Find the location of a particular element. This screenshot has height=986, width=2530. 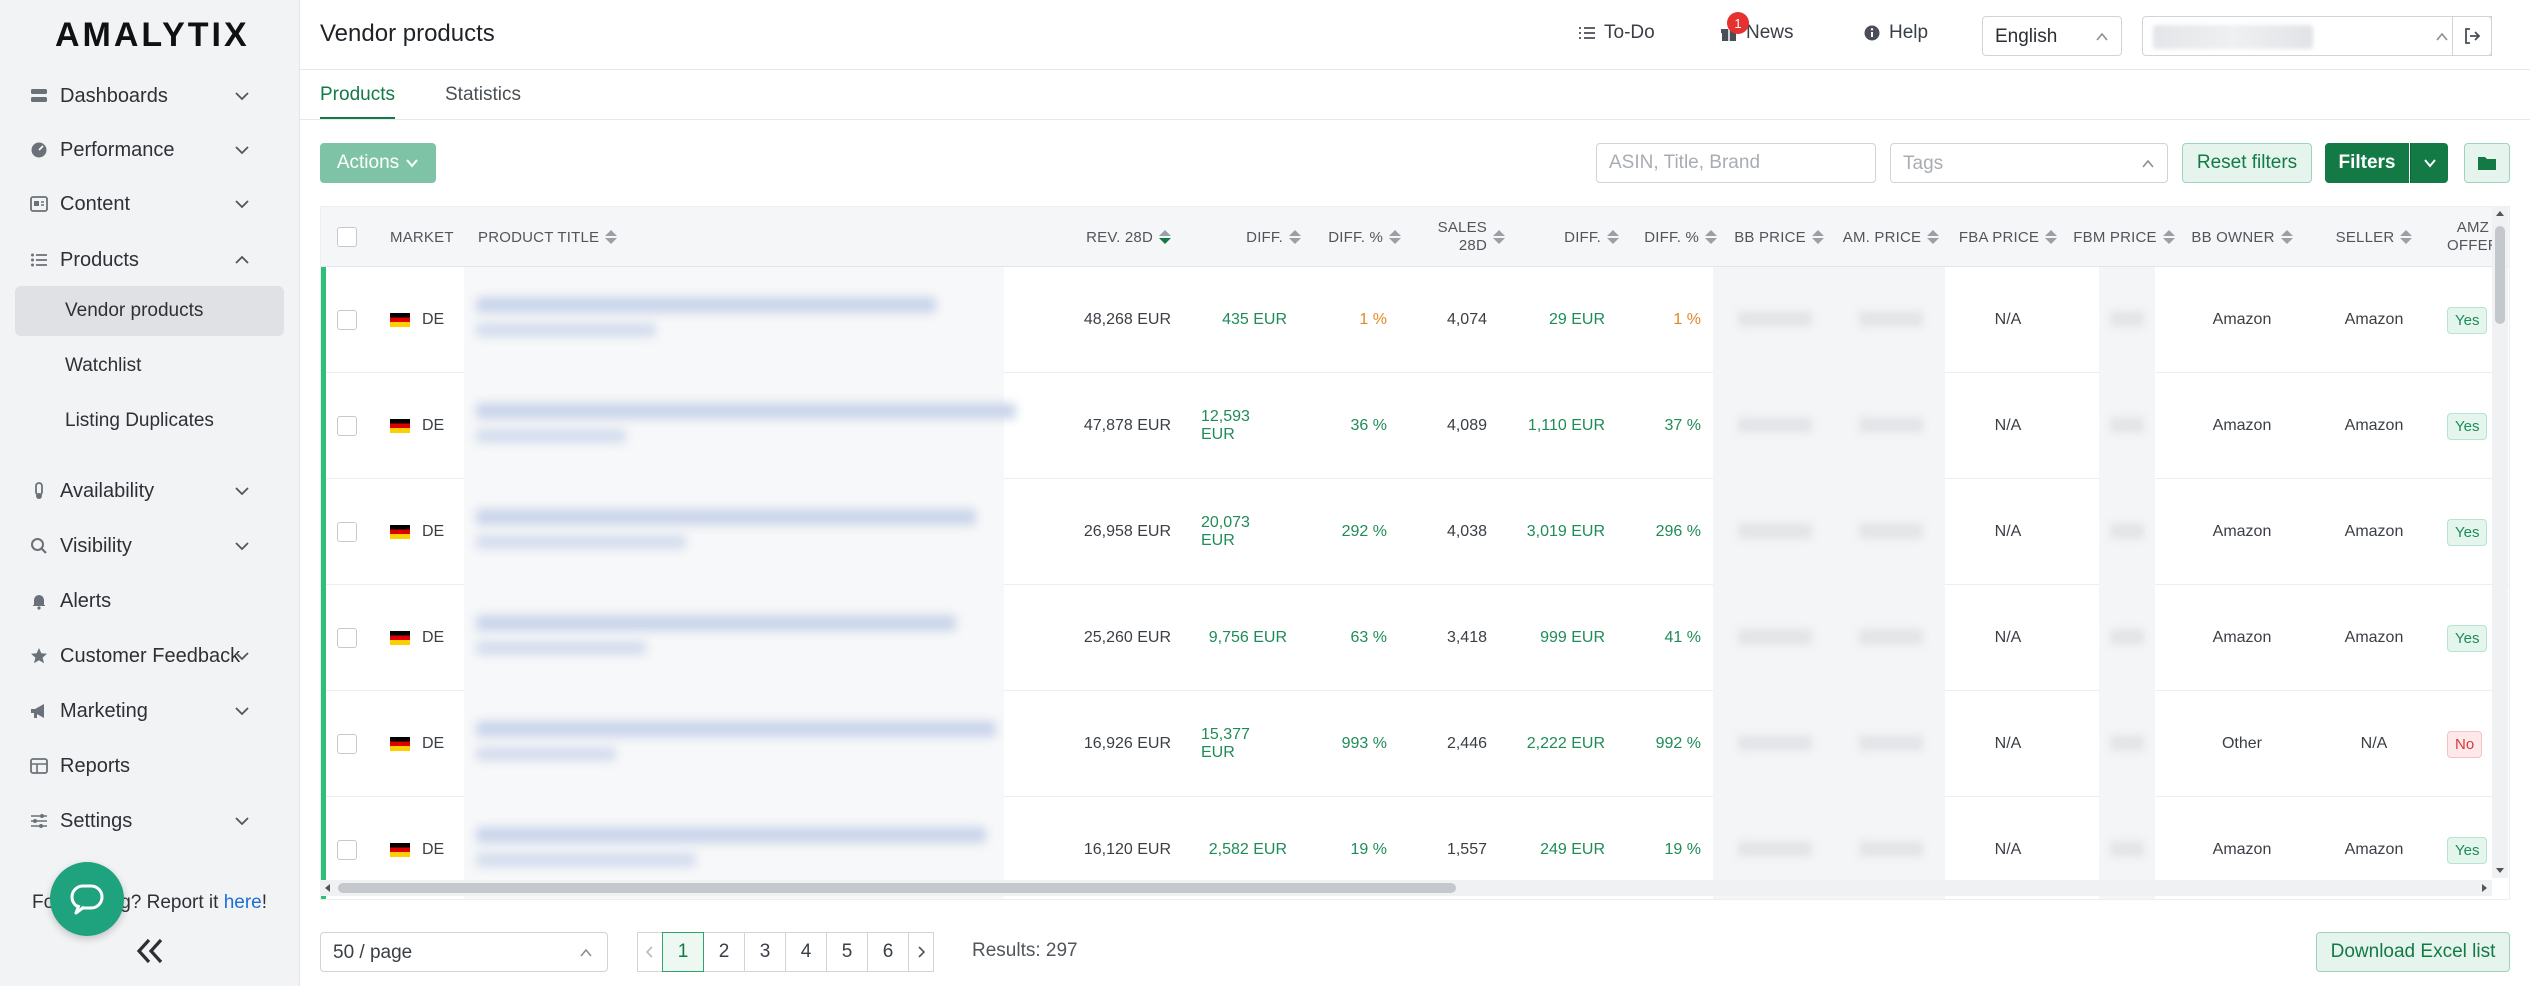

sidebar-subitem-watchlist: Watchlist is located at coordinates (149, 366).